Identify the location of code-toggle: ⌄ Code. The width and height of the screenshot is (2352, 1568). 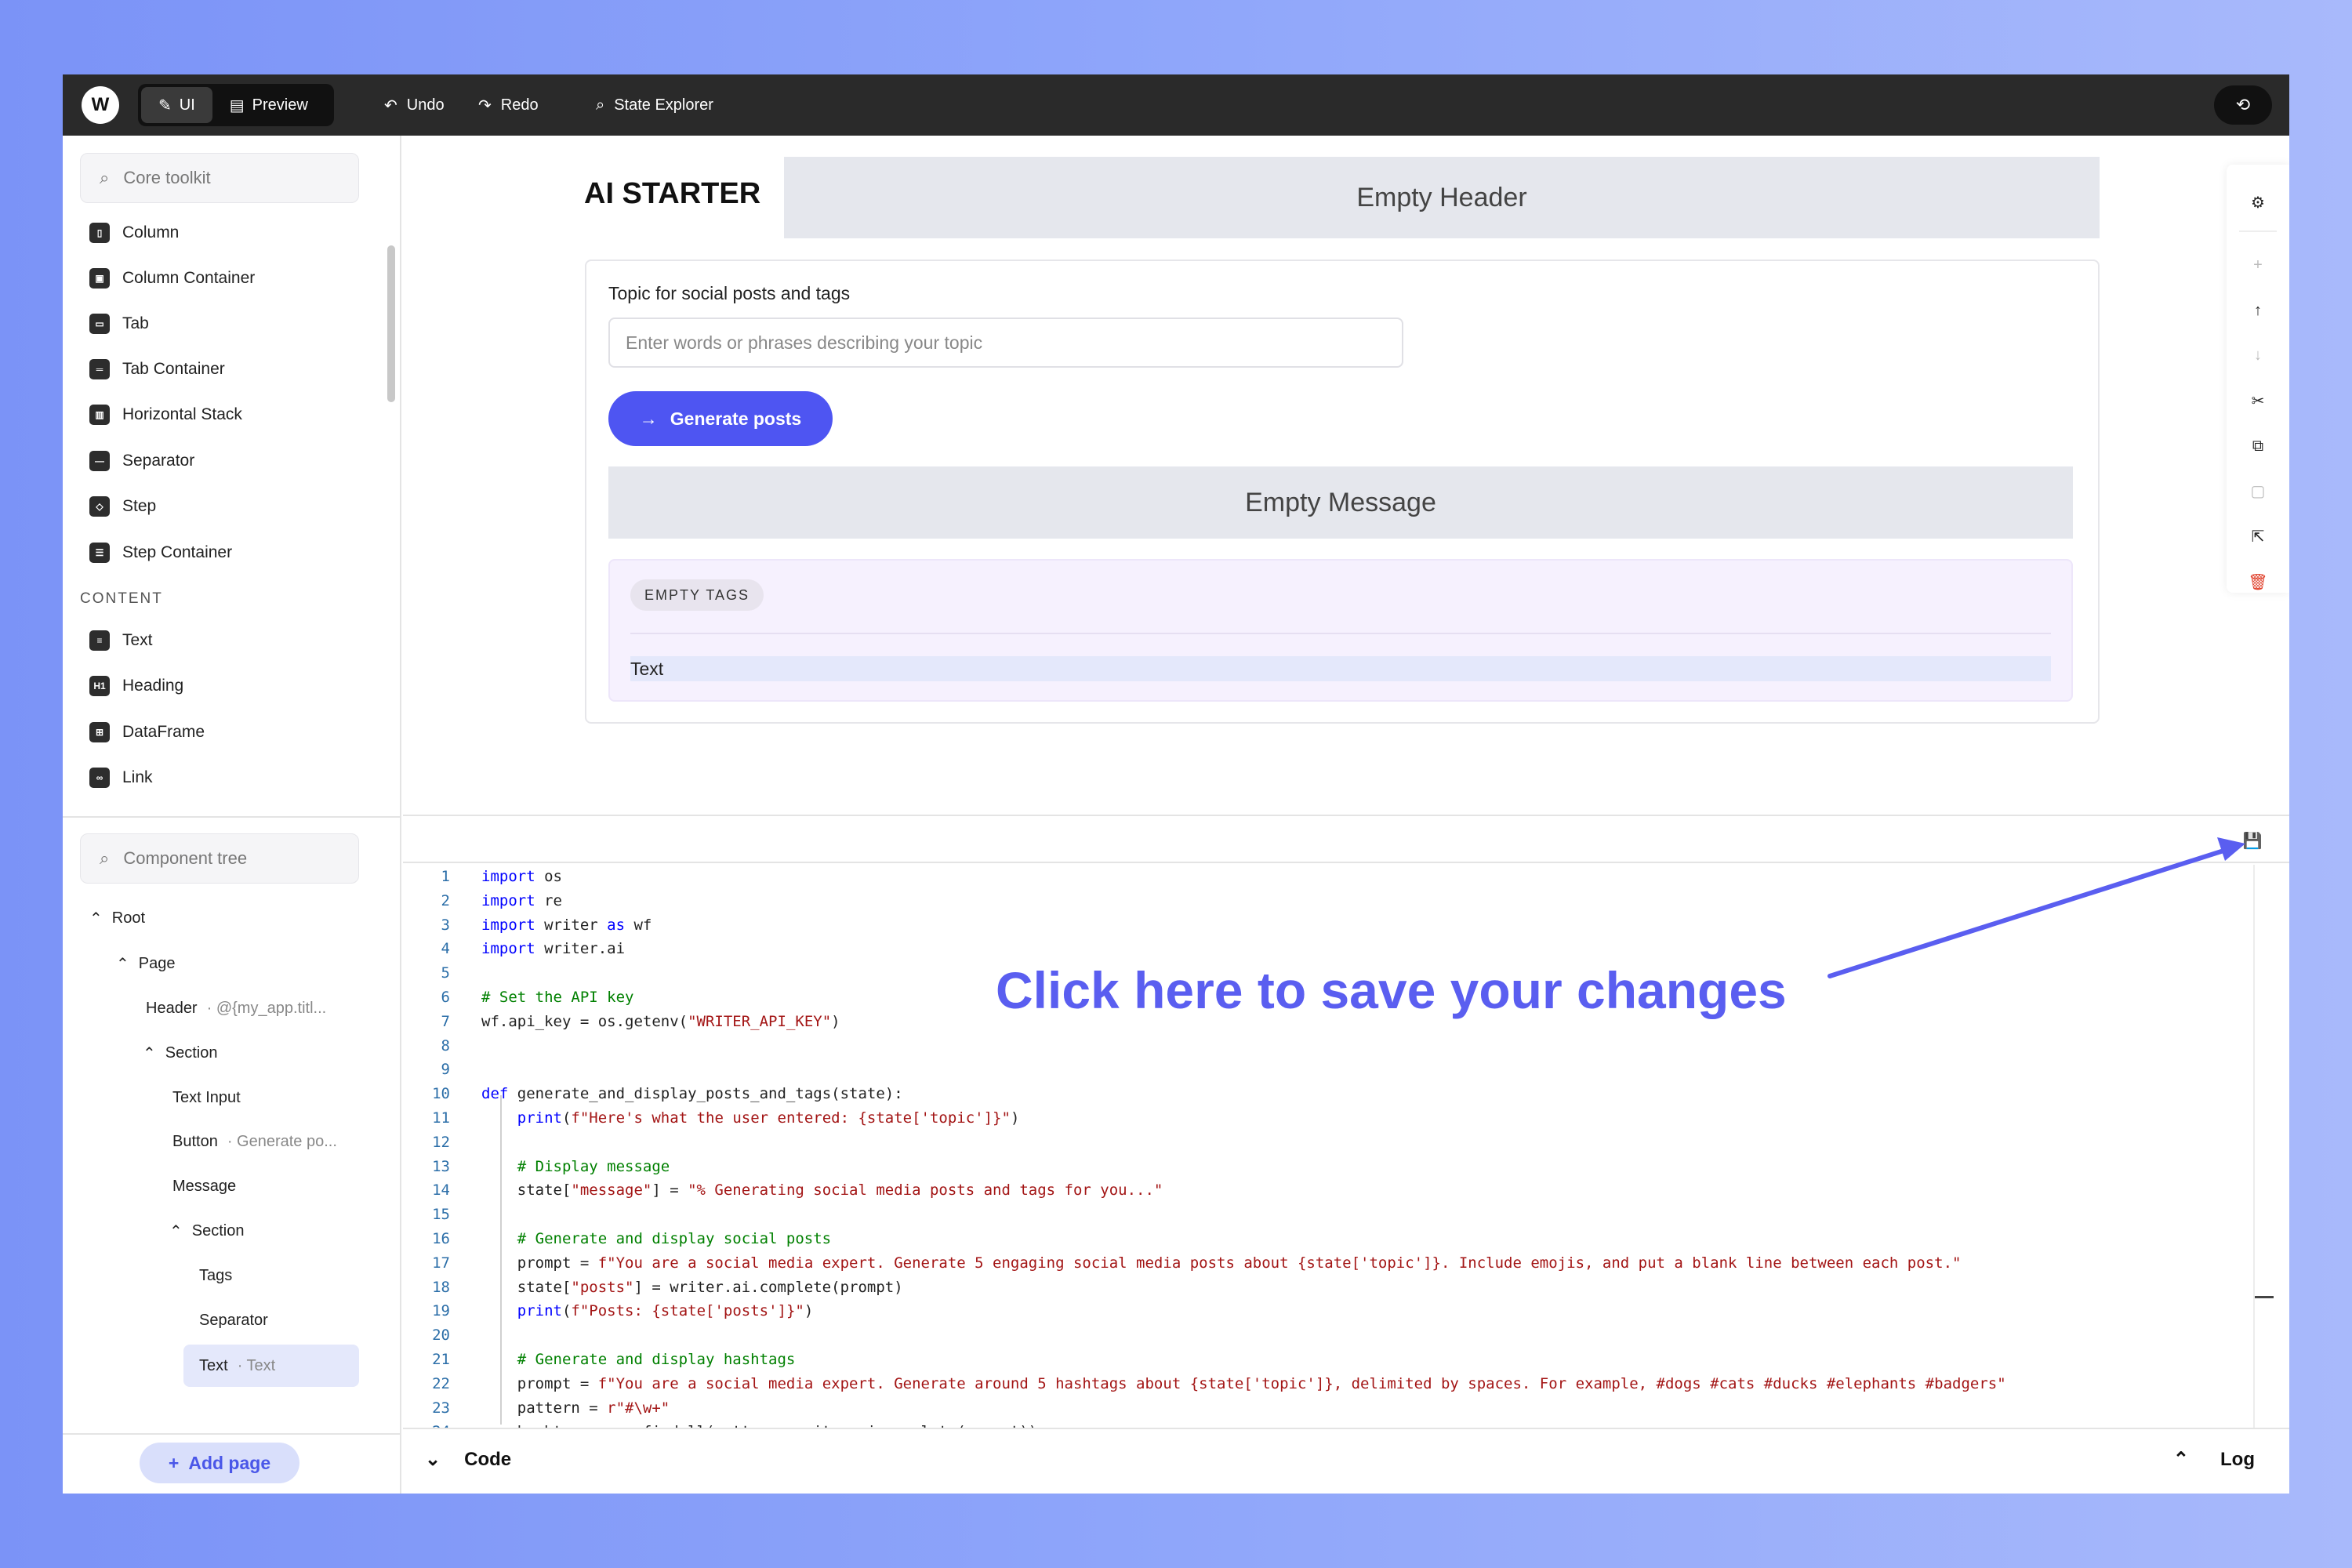
(468, 1459).